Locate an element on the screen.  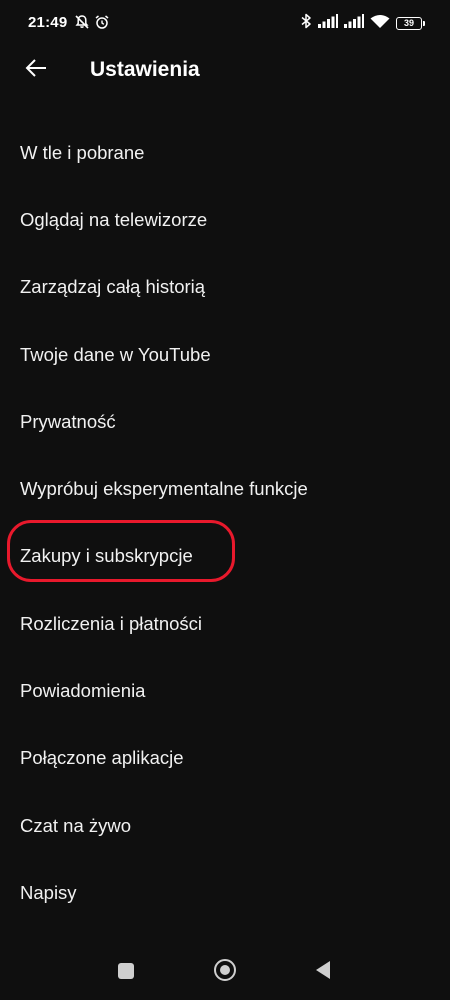
battery-icon: 39 is located at coordinates (410, 23).